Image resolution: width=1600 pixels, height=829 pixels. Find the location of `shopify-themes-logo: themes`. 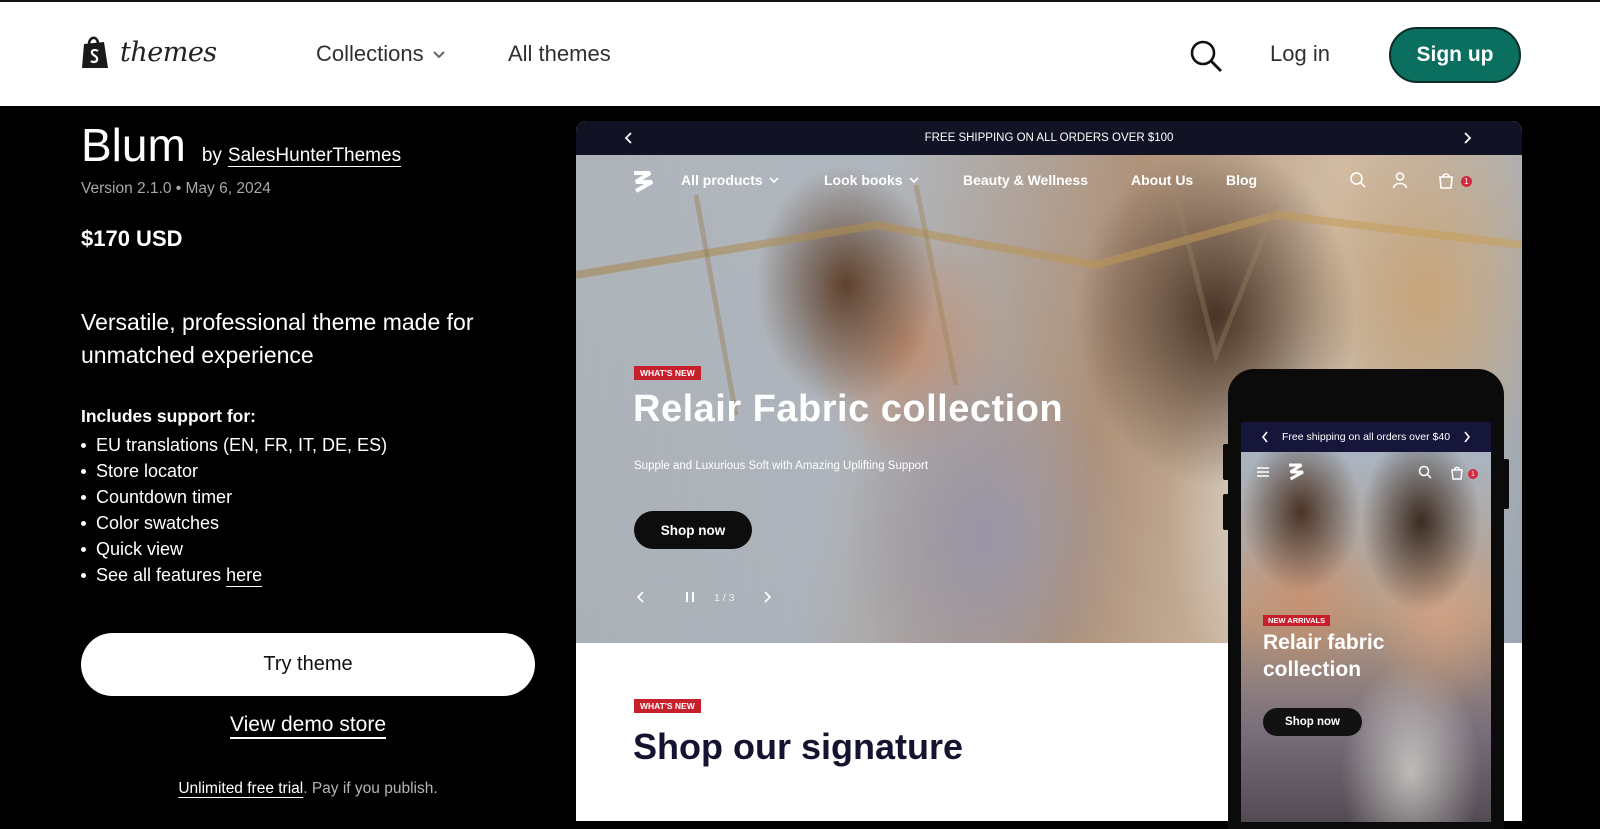

shopify-themes-logo: themes is located at coordinates (148, 52).